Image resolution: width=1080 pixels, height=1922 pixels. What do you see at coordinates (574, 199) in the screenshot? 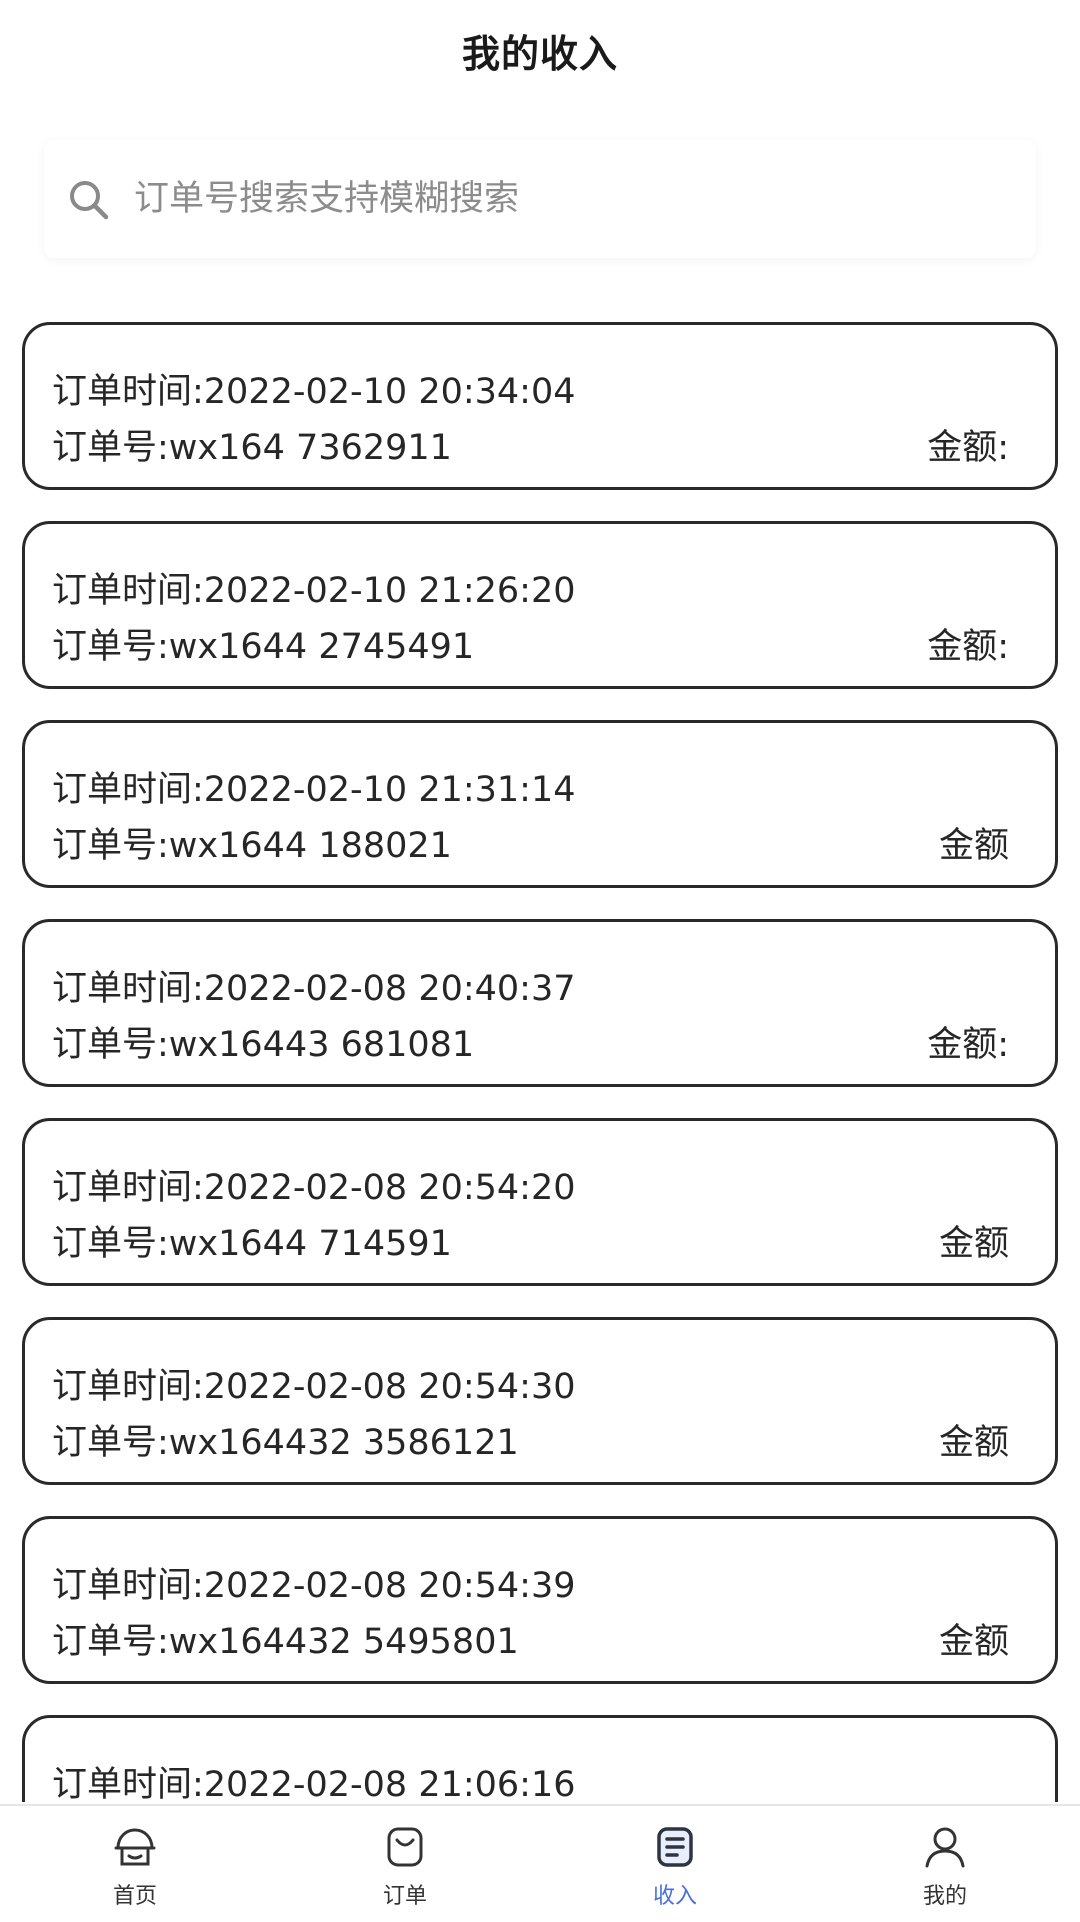
I see `search-input` at bounding box center [574, 199].